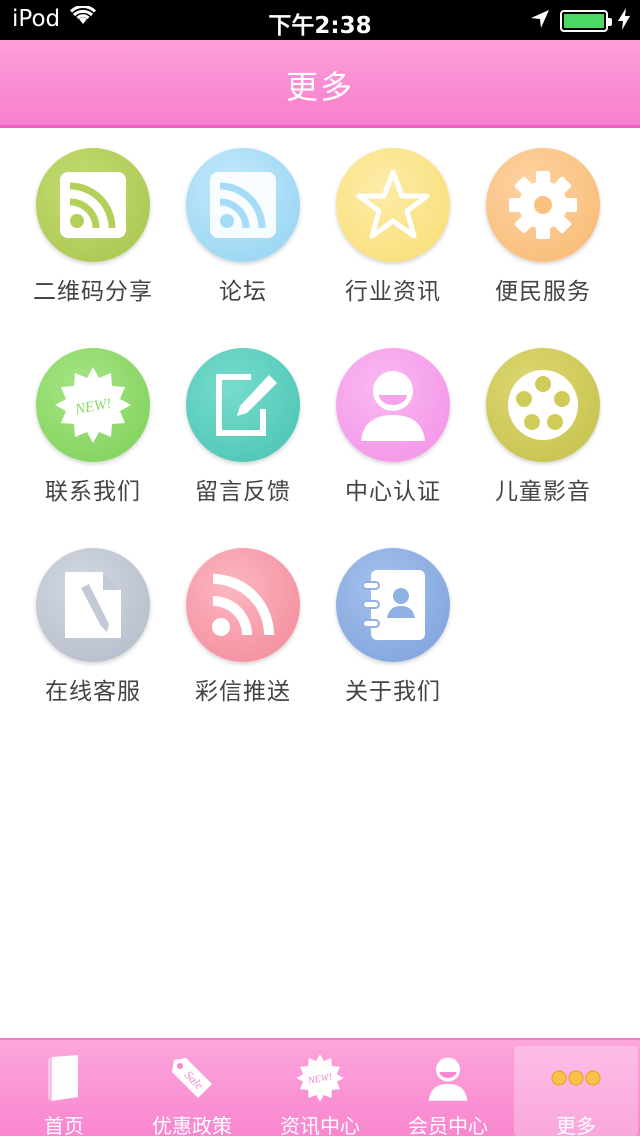 The height and width of the screenshot is (1136, 640). Describe the element at coordinates (393, 692) in the screenshot. I see `grid-item-label: 关于我们` at that location.